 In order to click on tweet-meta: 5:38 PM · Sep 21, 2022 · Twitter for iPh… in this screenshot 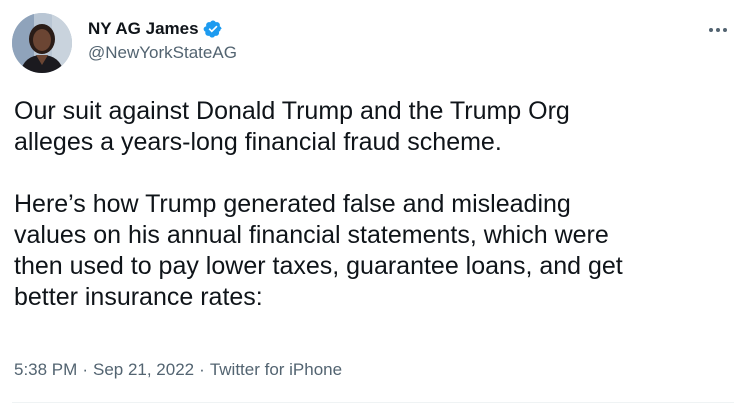, I will do `click(178, 370)`.